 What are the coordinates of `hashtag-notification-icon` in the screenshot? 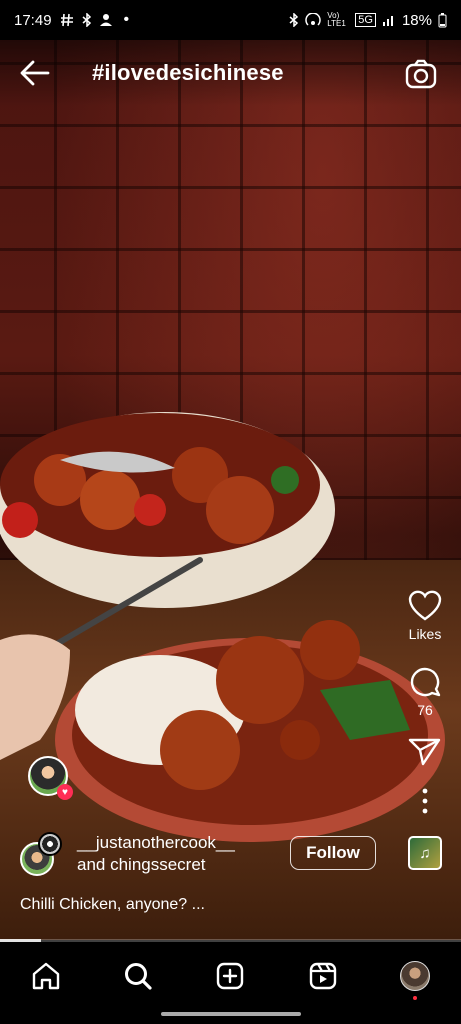 It's located at (66, 20).